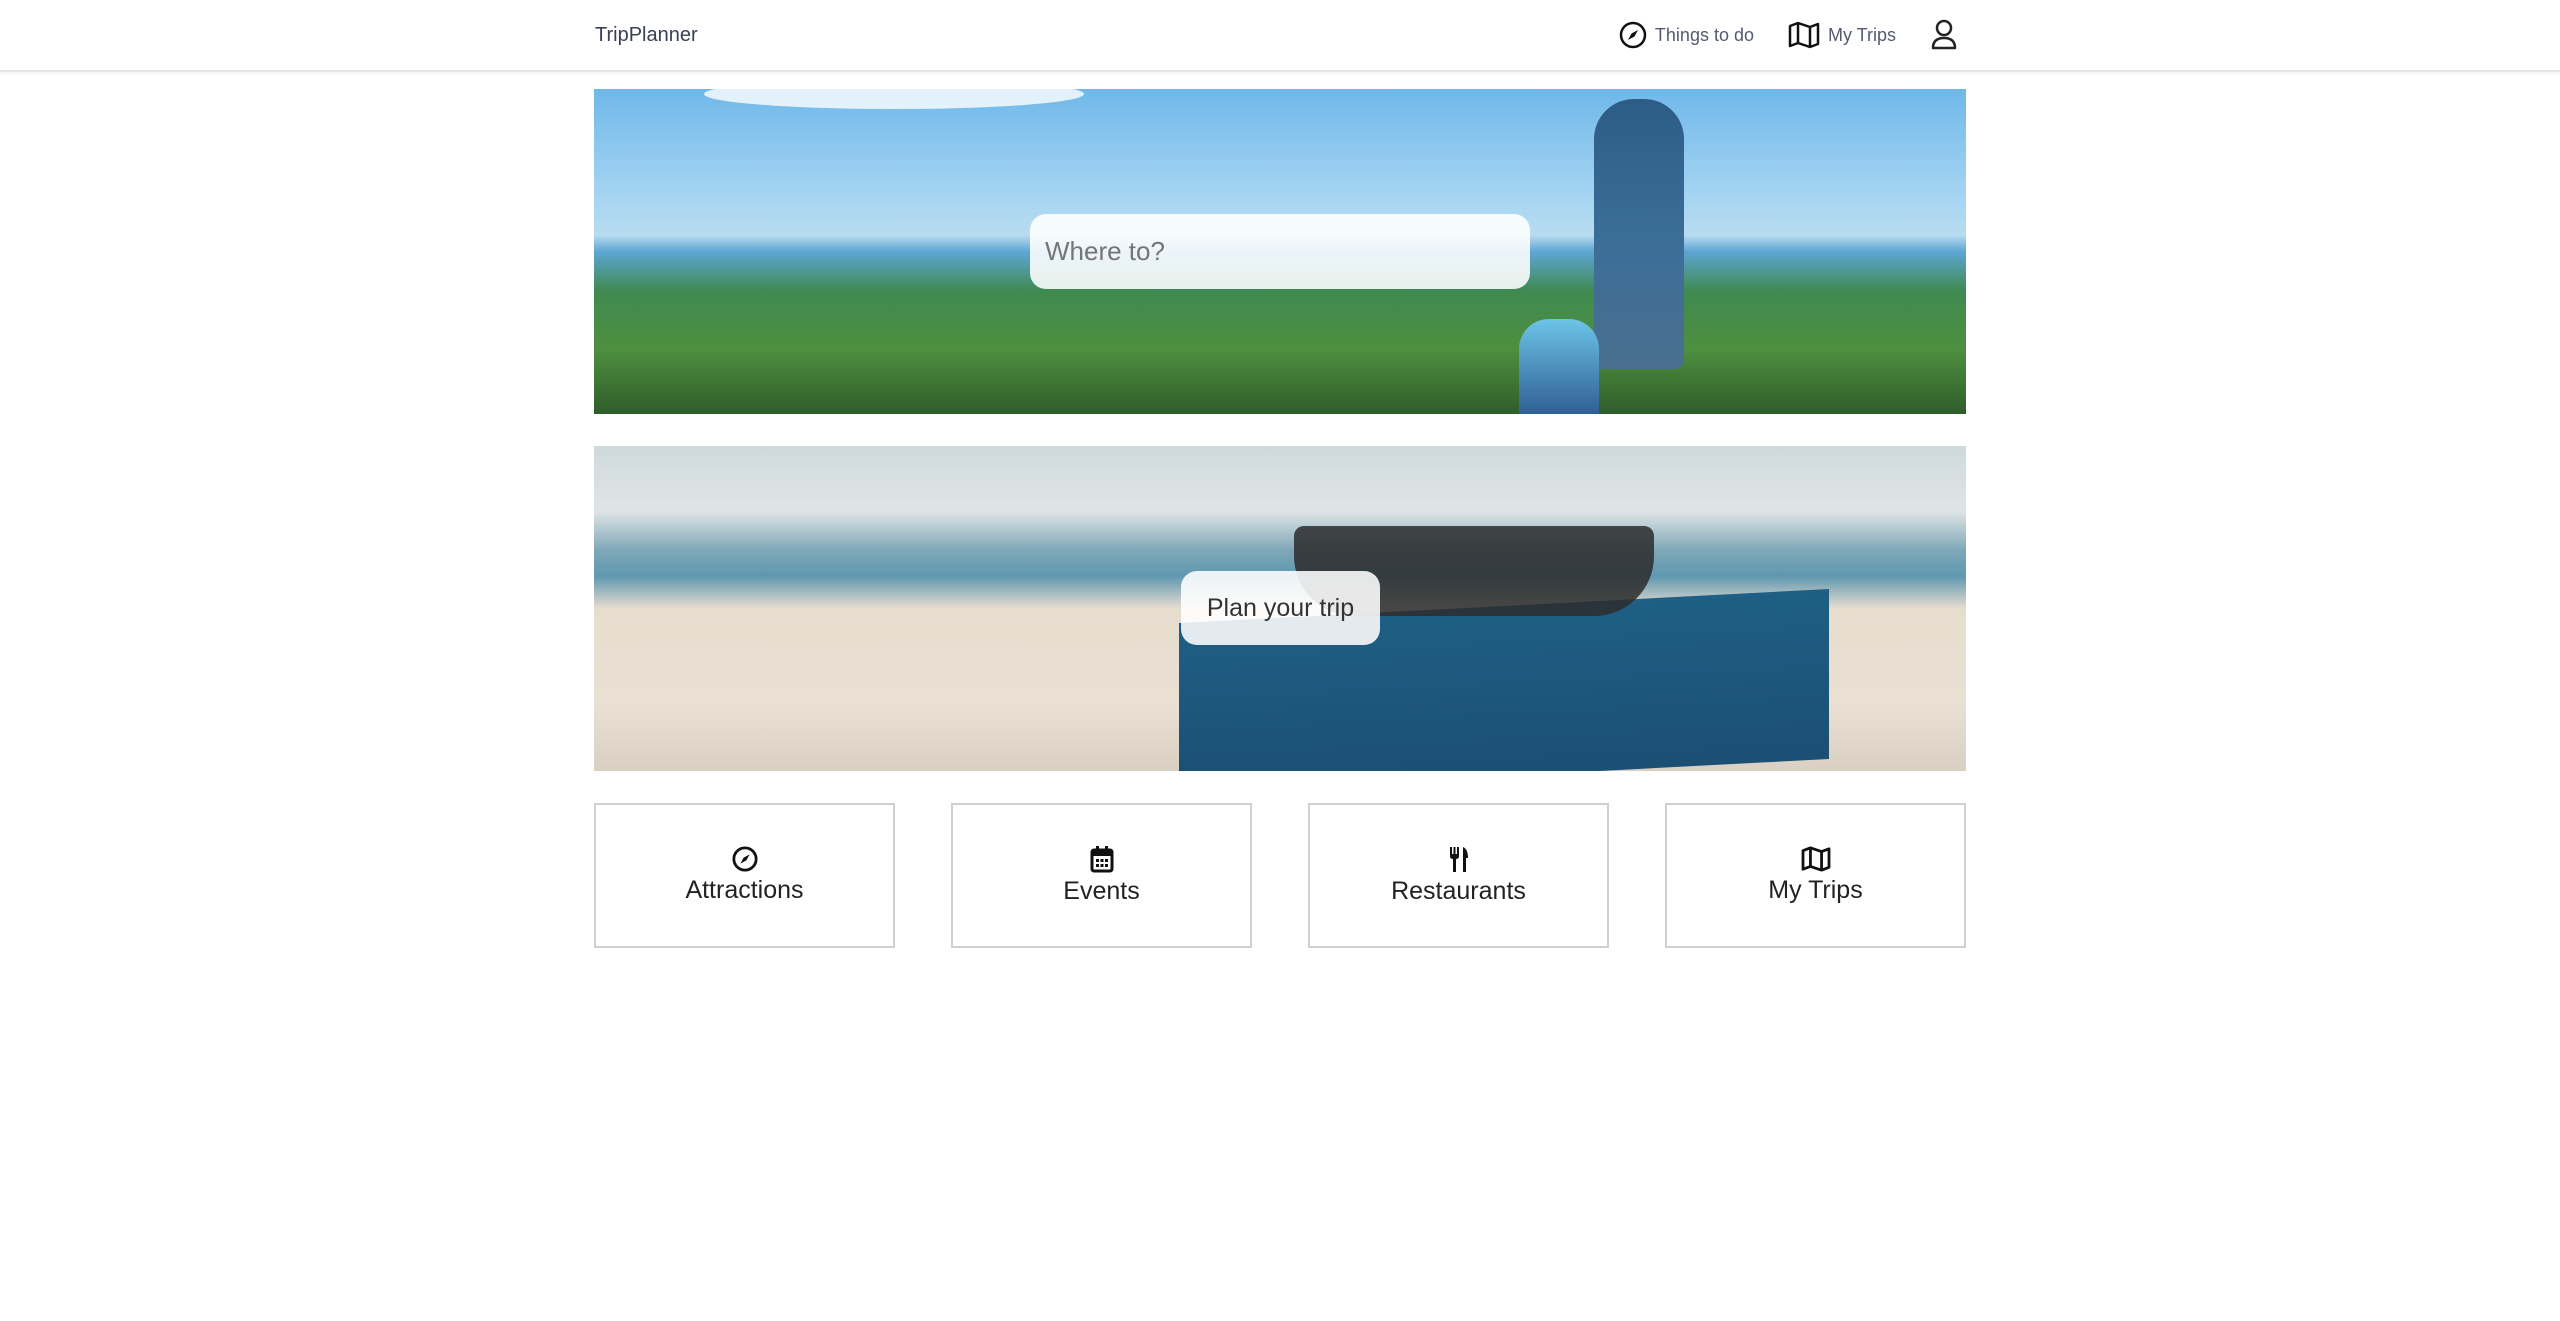 The image size is (2560, 1321). What do you see at coordinates (1704, 34) in the screenshot?
I see `nav-things-to-do-label: Things to do` at bounding box center [1704, 34].